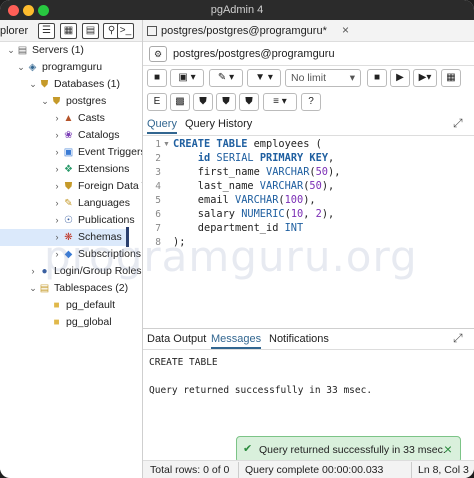 Image resolution: width=474 pixels, height=478 pixels. Describe the element at coordinates (59, 67) in the screenshot. I see `tree-node-programguru: ⌄ ◈ programguru` at that location.